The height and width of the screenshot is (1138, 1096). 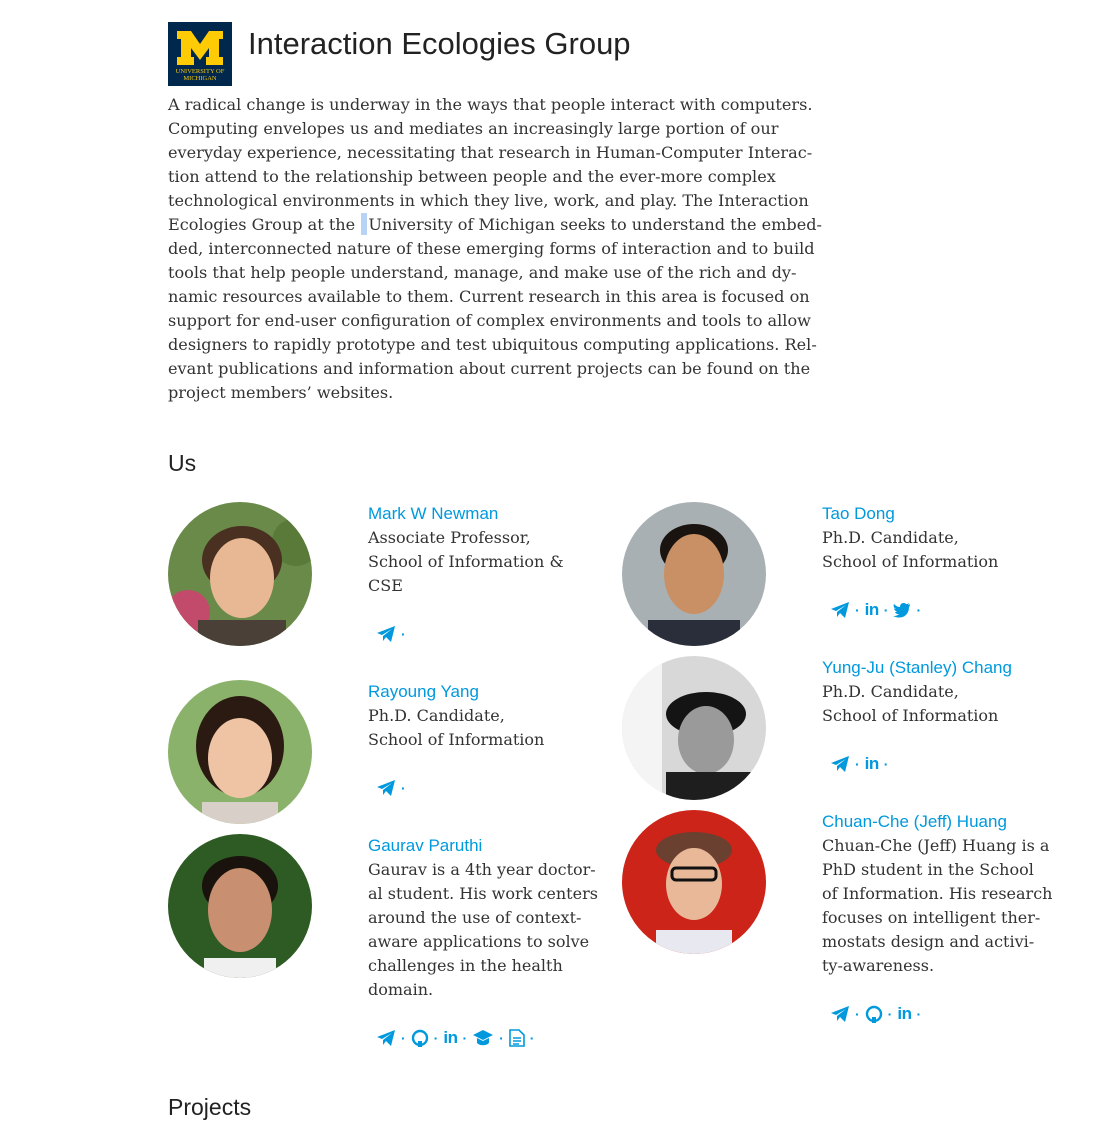 What do you see at coordinates (938, 668) in the screenshot?
I see `member-name-link: Yung-Ju (Stanley) Chang` at bounding box center [938, 668].